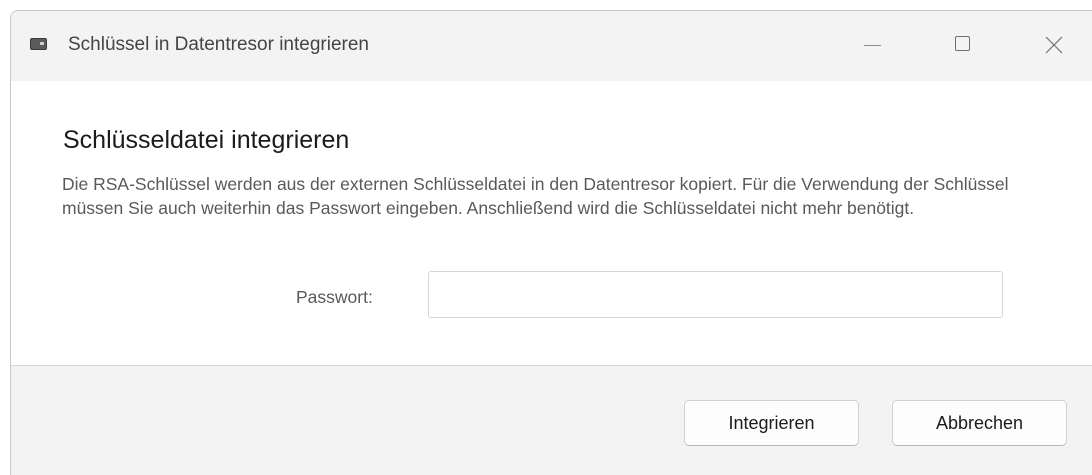 The width and height of the screenshot is (1092, 475). I want to click on password-label: Passwort:, so click(334, 297).